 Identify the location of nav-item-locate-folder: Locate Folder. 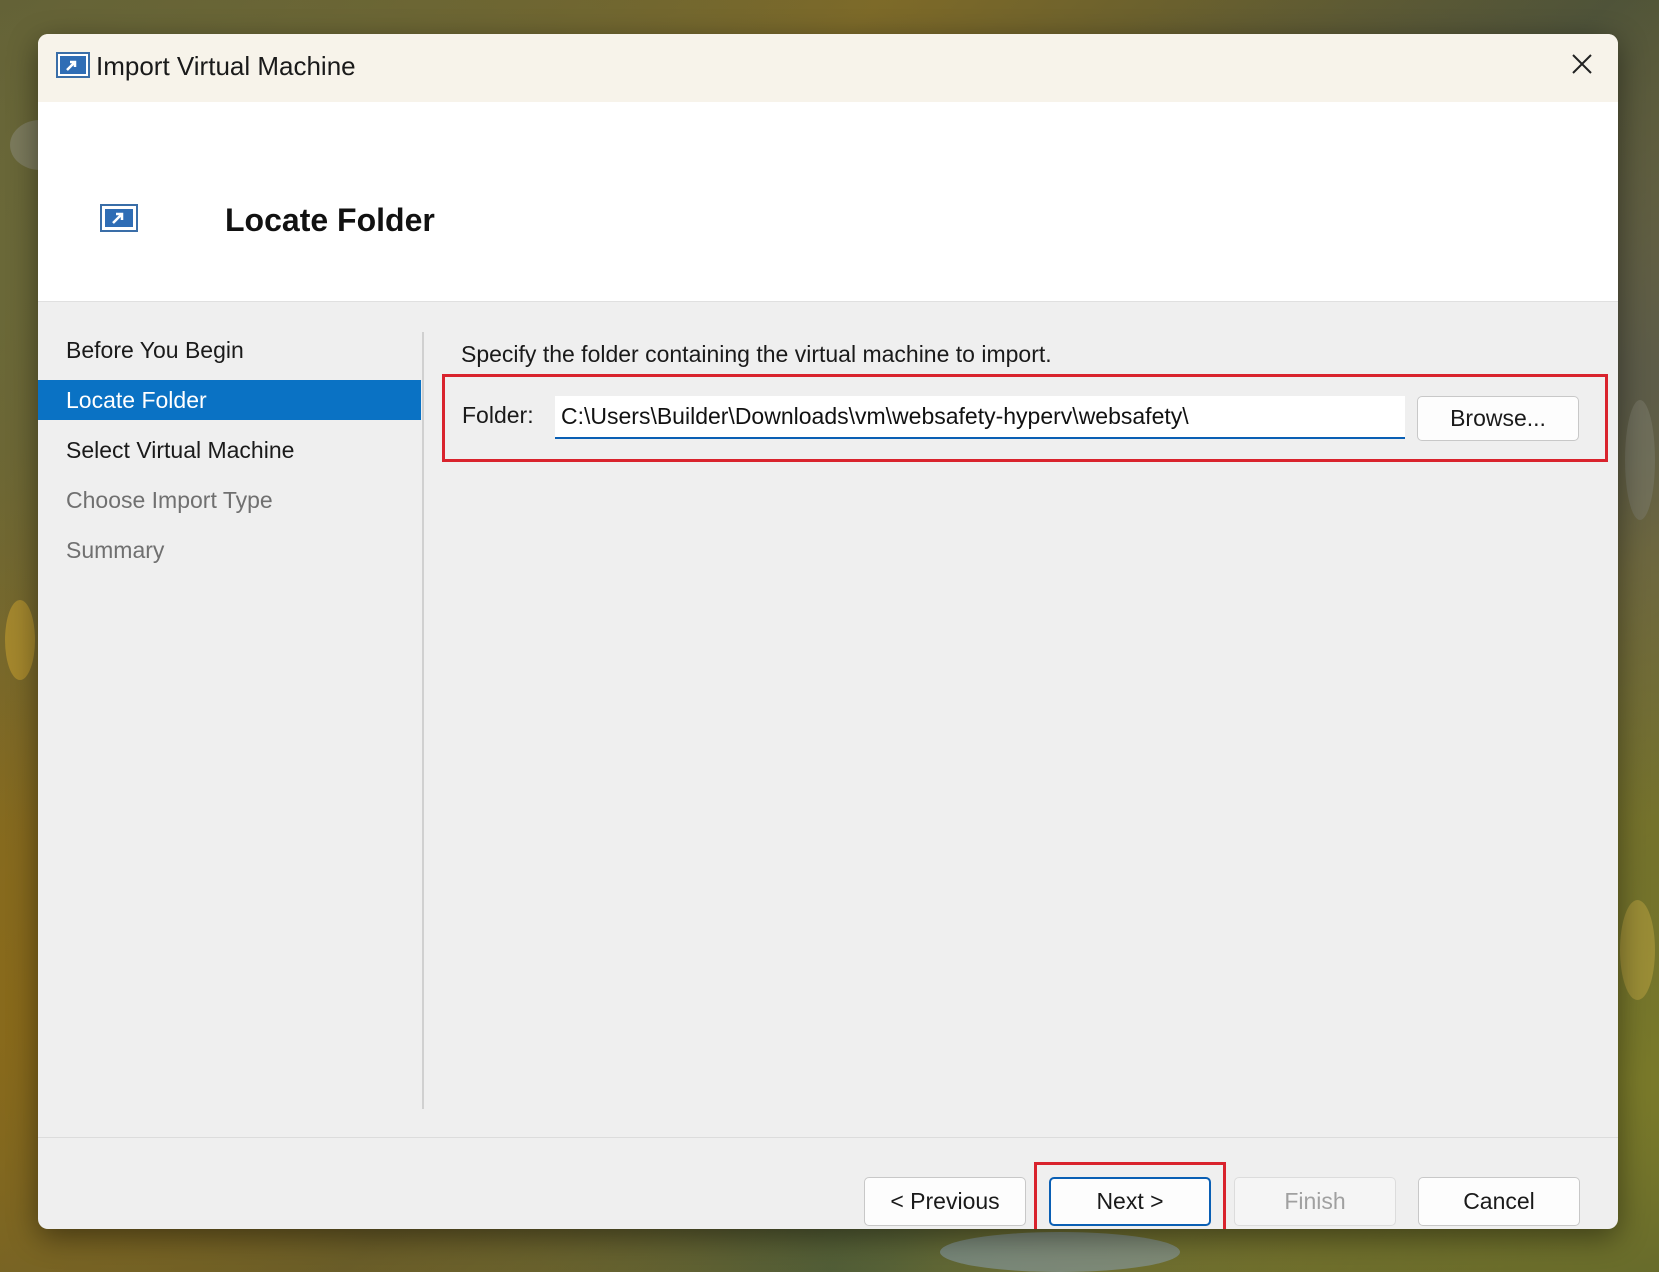
(229, 400).